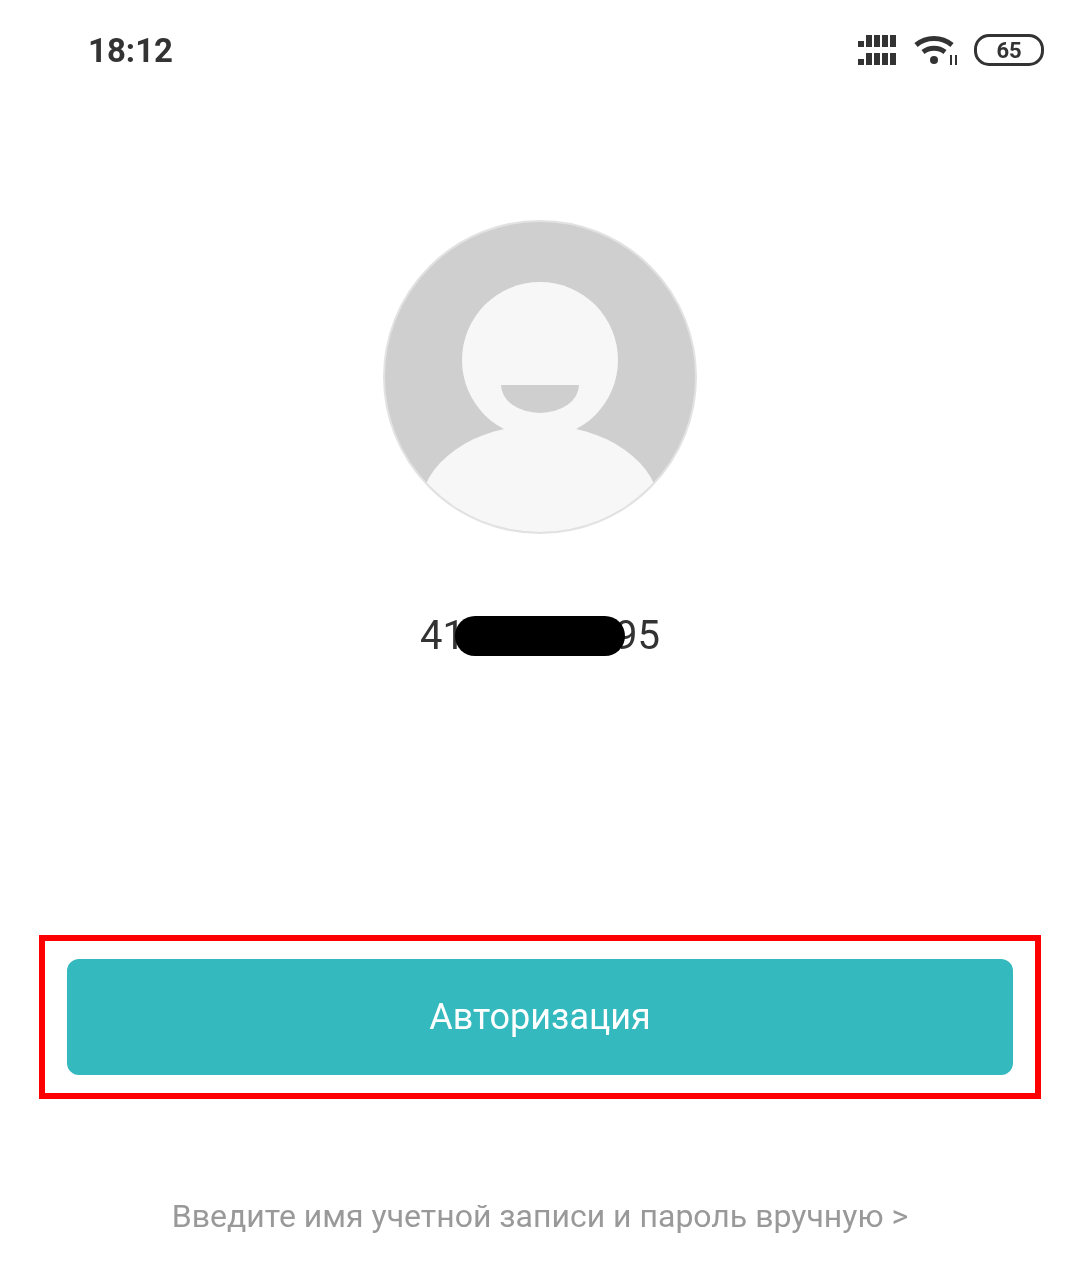 The width and height of the screenshot is (1080, 1265). I want to click on manual-login-link: Введите имя учетной записи и пароль вручную >, so click(540, 1216).